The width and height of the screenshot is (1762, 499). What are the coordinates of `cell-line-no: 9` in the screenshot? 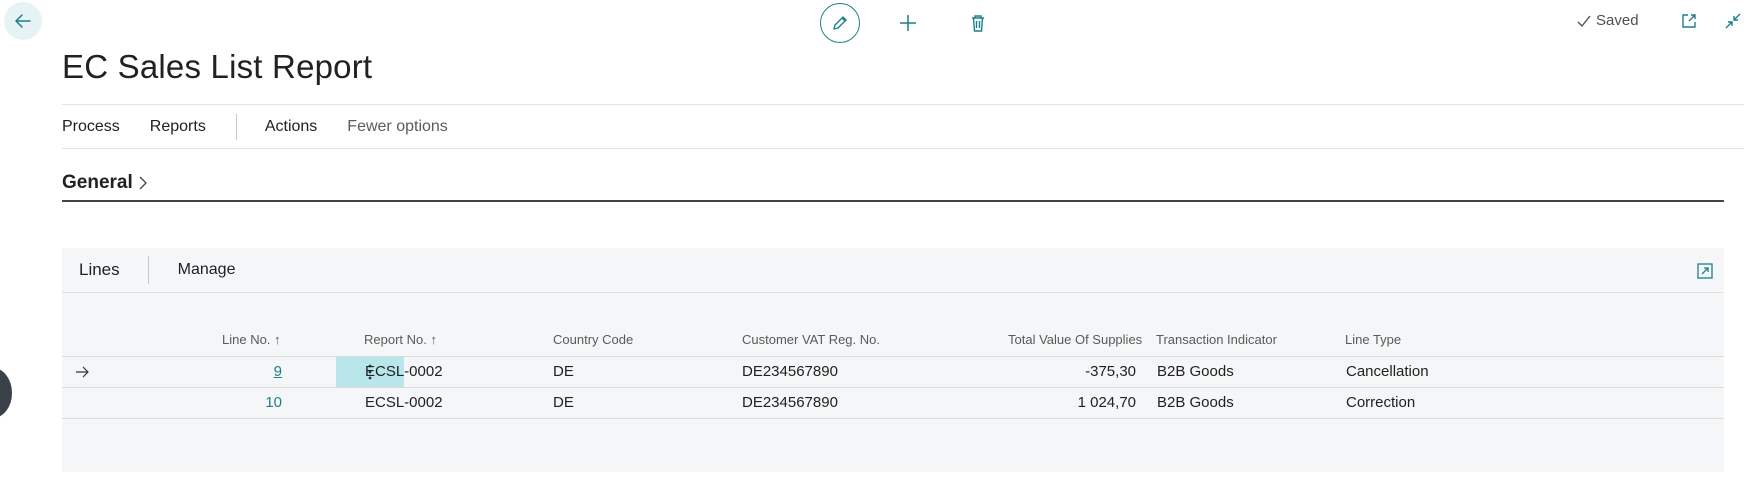 It's located at (252, 372).